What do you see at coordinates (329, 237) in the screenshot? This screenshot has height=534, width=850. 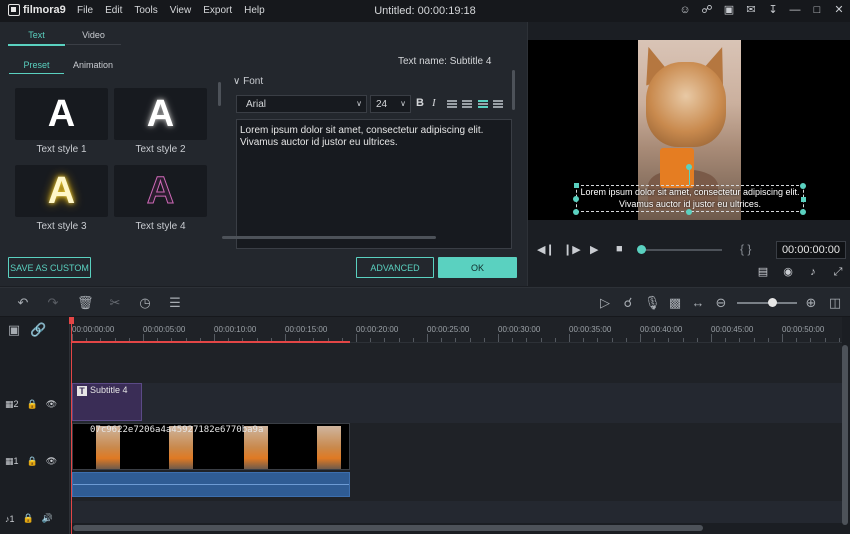 I see `font-panel-hscrollbar` at bounding box center [329, 237].